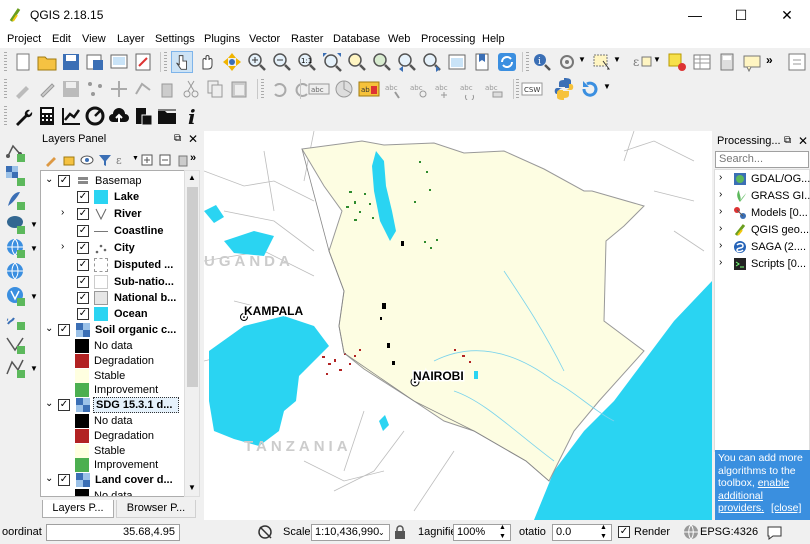 This screenshot has width=810, height=544. Describe the element at coordinates (494, 89) in the screenshot. I see `change-label-icon: abc` at that location.